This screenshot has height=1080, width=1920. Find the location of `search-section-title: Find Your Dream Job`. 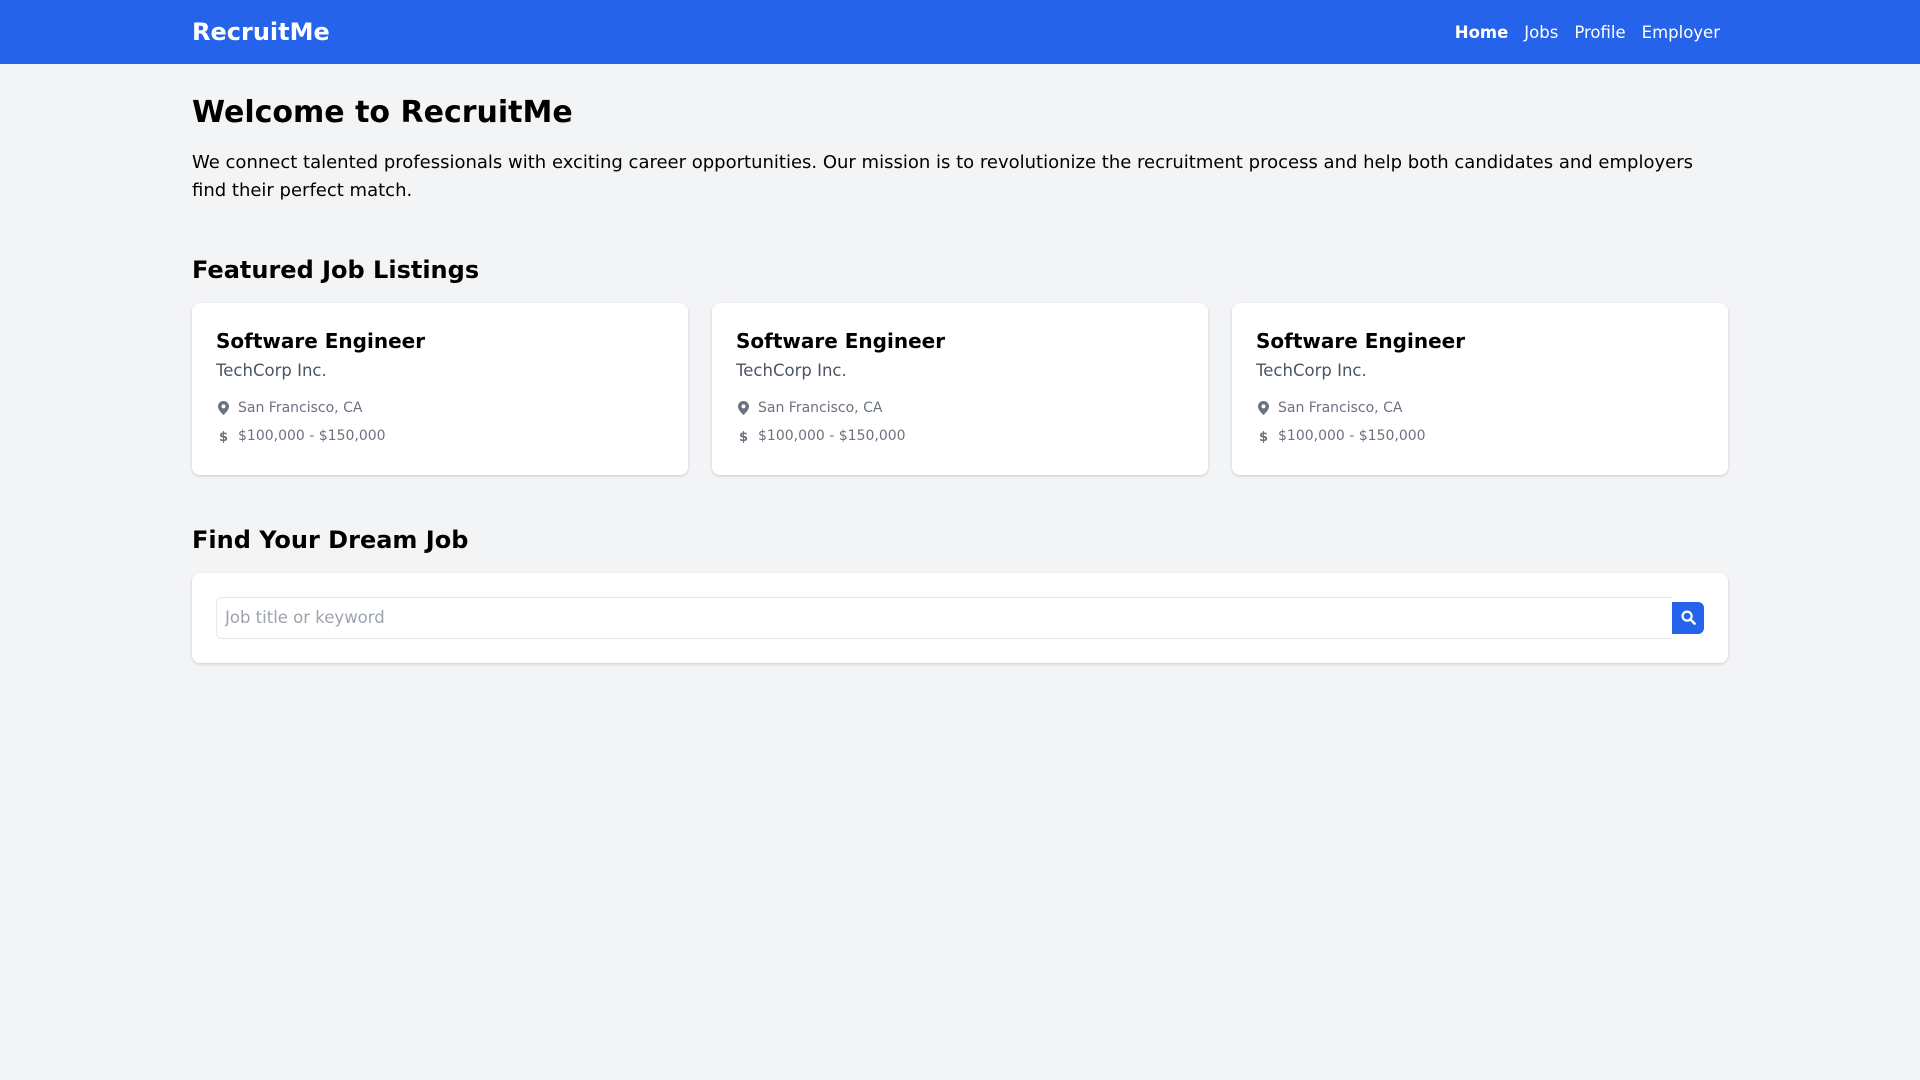

search-section-title: Find Your Dream Job is located at coordinates (330, 539).